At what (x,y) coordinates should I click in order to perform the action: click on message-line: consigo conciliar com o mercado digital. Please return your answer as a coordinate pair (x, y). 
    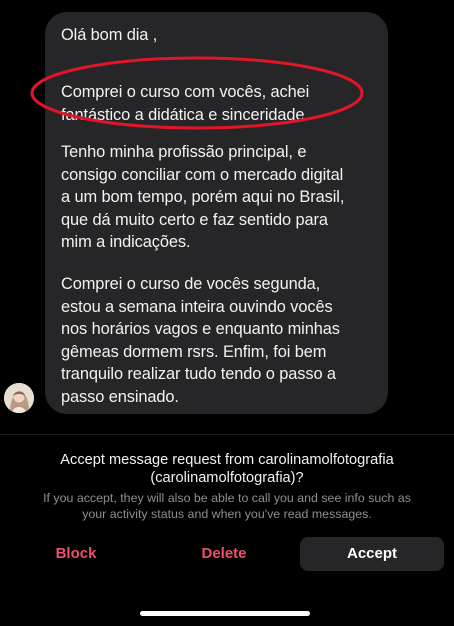
    Looking at the image, I should click on (202, 174).